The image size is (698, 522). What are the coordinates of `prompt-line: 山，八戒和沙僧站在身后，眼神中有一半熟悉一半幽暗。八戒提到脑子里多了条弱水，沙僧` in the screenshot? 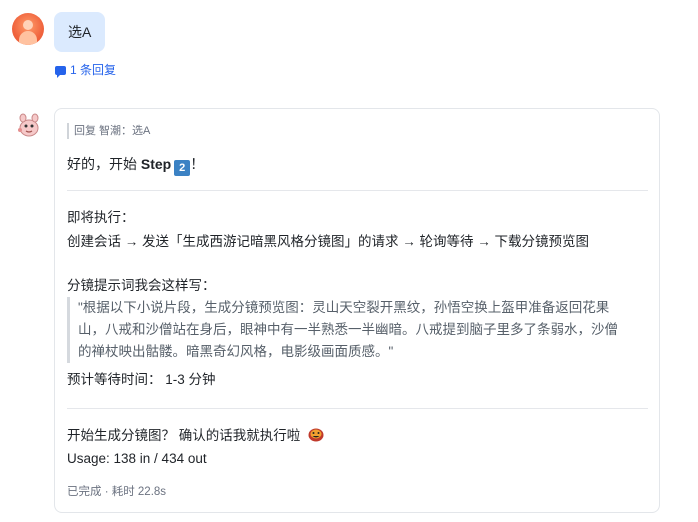 It's located at (348, 329).